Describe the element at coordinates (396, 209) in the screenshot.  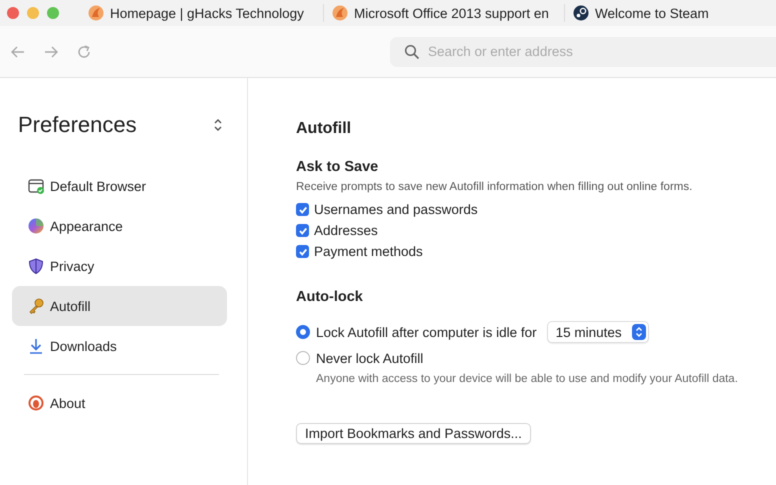
I see `checkbox-label: Usernames and passwords` at that location.